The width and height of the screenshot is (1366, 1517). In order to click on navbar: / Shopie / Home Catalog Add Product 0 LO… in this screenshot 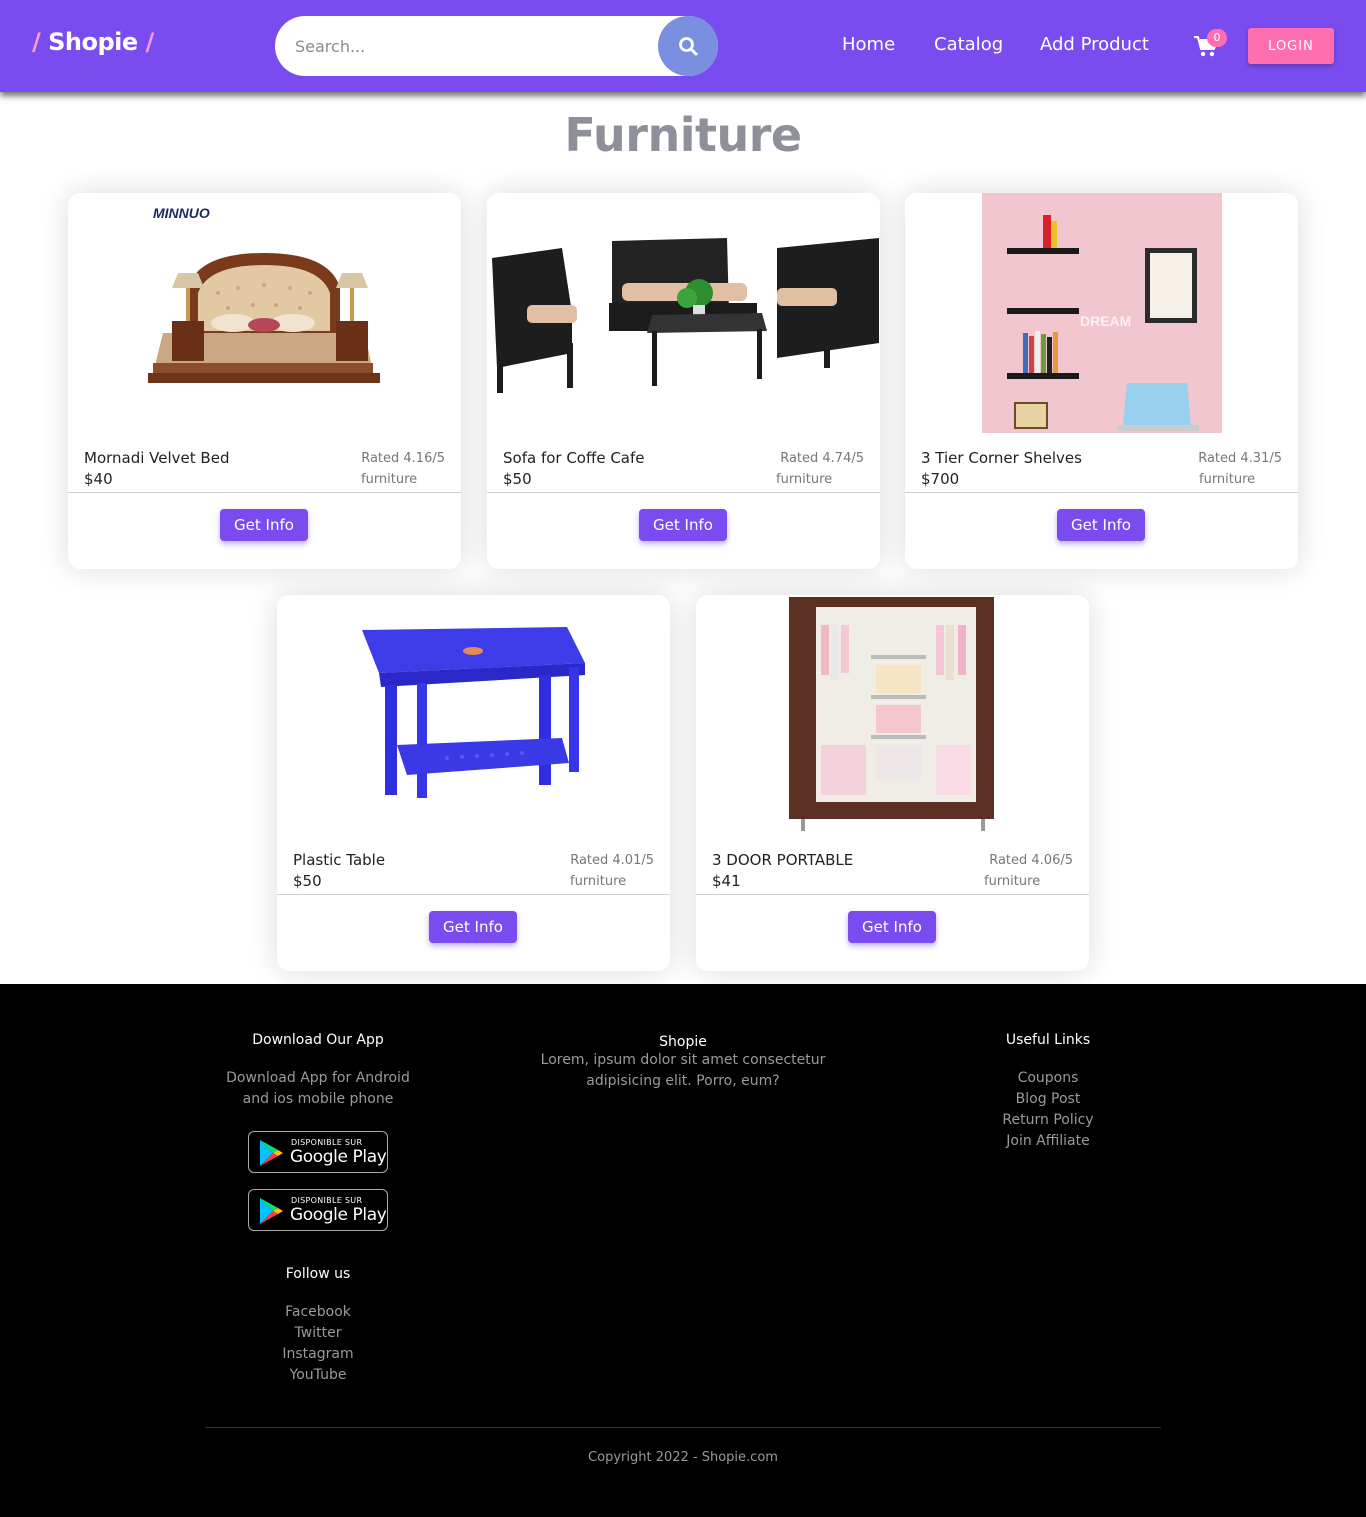, I will do `click(683, 46)`.